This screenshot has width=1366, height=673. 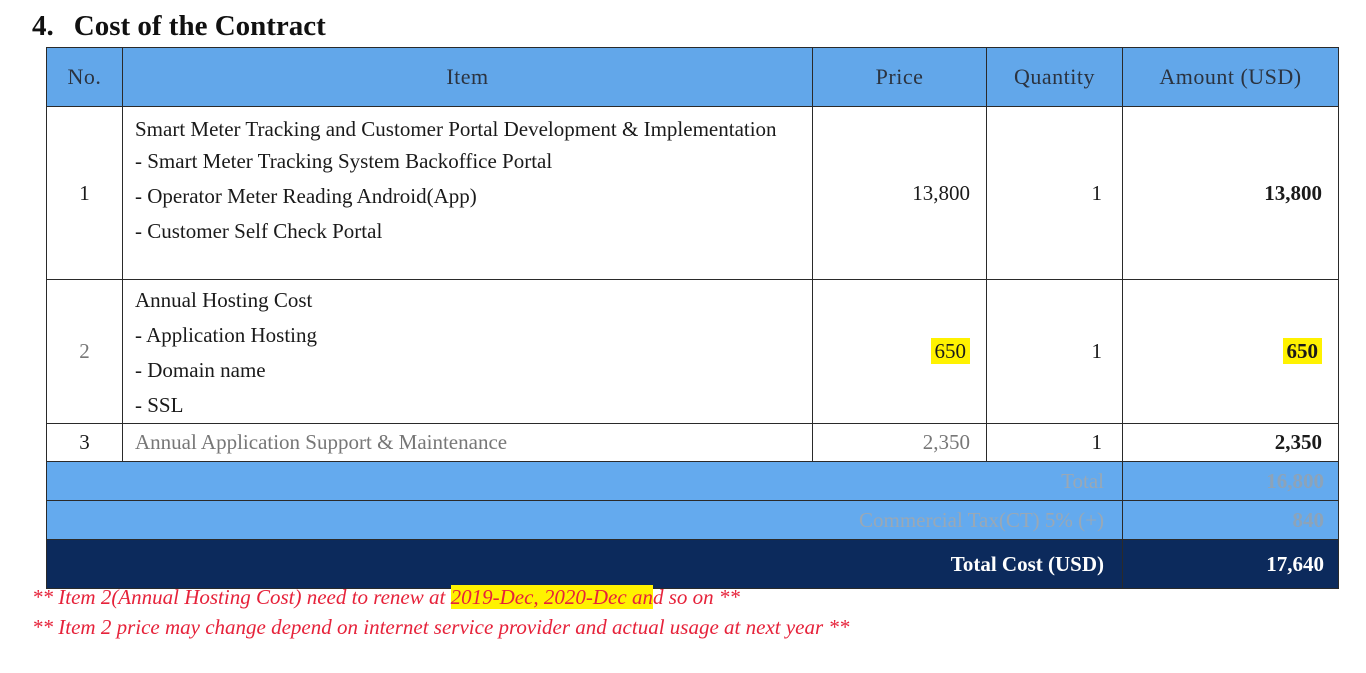 What do you see at coordinates (43, 26) in the screenshot?
I see `section-number: 4.` at bounding box center [43, 26].